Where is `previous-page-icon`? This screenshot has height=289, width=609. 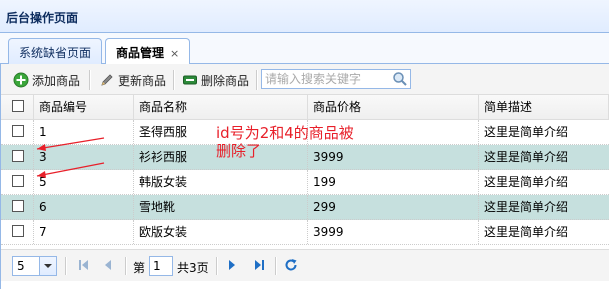
previous-page-icon is located at coordinates (108, 266).